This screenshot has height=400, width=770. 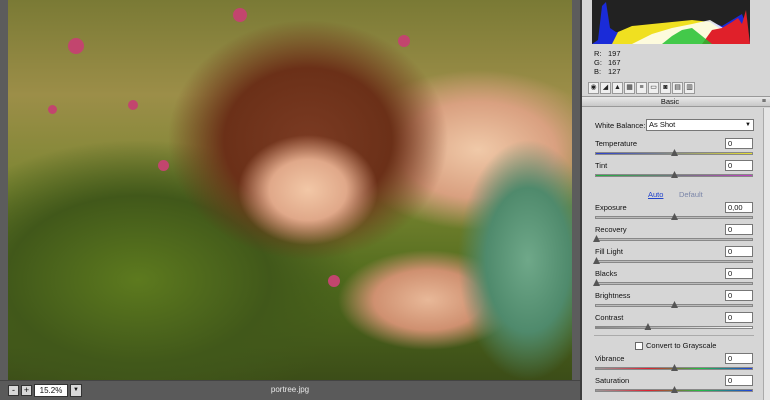 I want to click on fill-light-value-field: 0, so click(x=739, y=251).